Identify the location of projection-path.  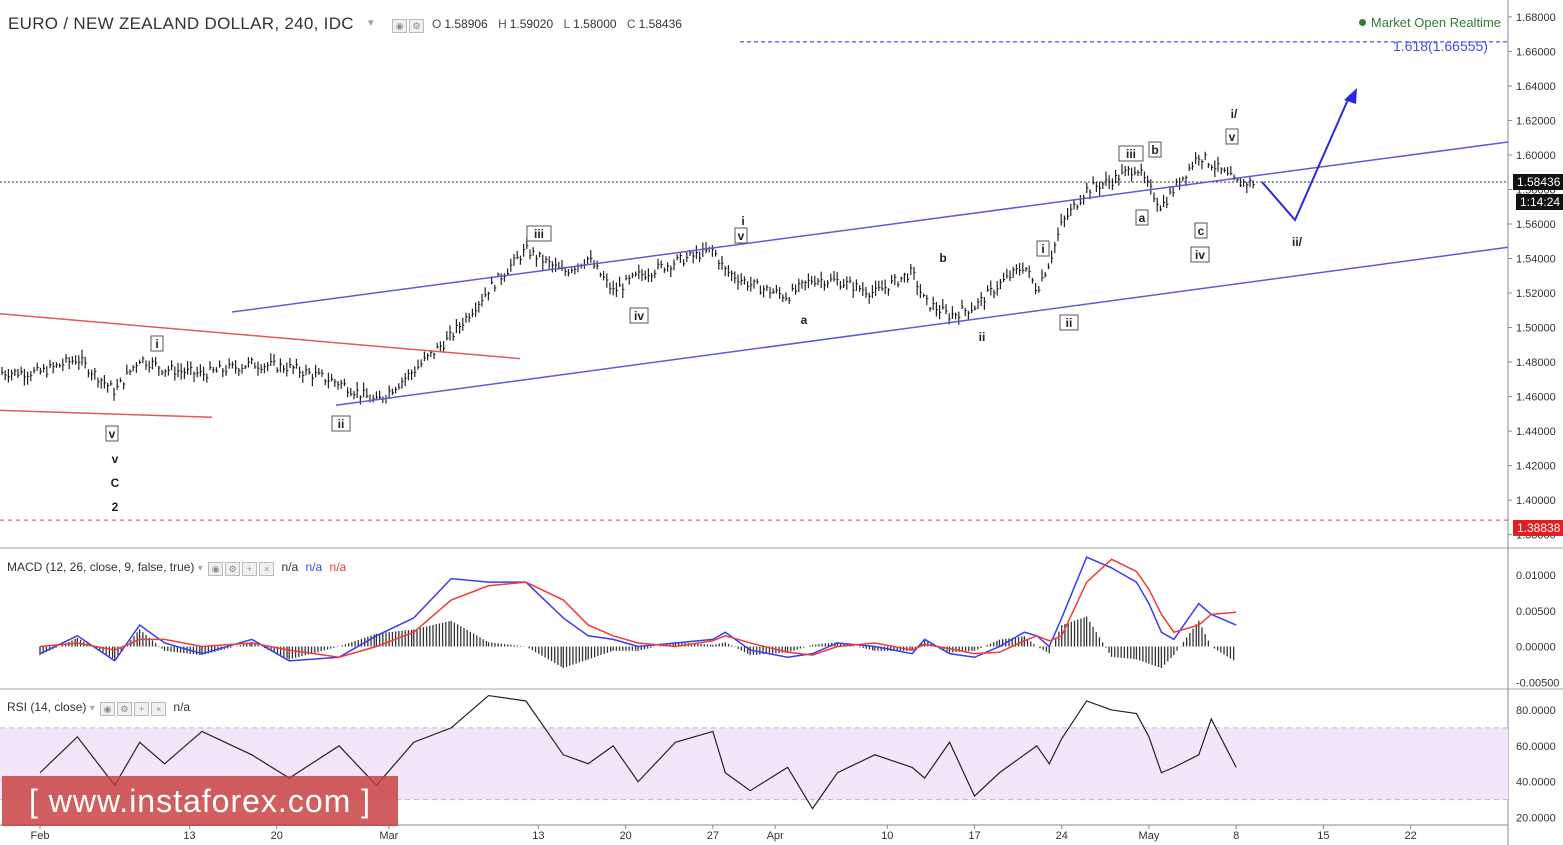
(1306, 158).